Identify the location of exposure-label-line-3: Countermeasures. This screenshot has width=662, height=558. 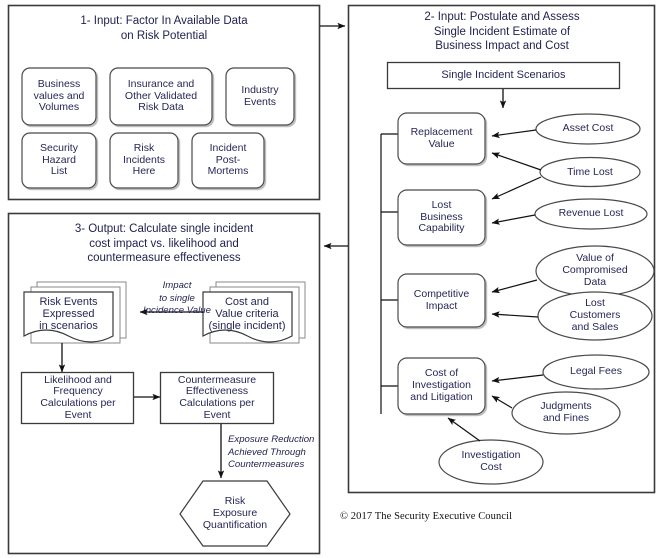
(266, 465).